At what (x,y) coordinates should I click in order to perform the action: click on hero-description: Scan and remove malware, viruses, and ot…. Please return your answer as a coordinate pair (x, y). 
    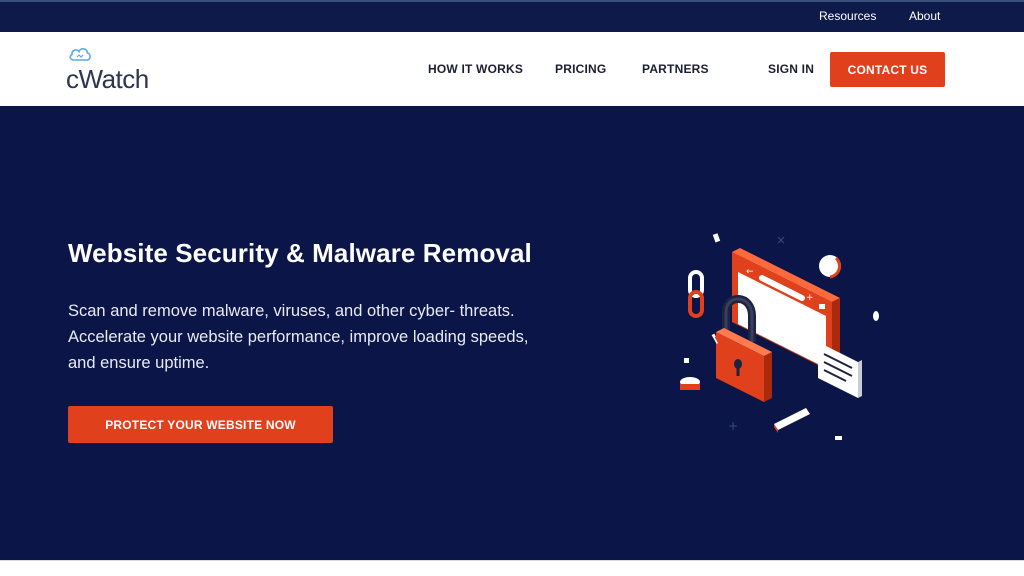
    Looking at the image, I should click on (328, 337).